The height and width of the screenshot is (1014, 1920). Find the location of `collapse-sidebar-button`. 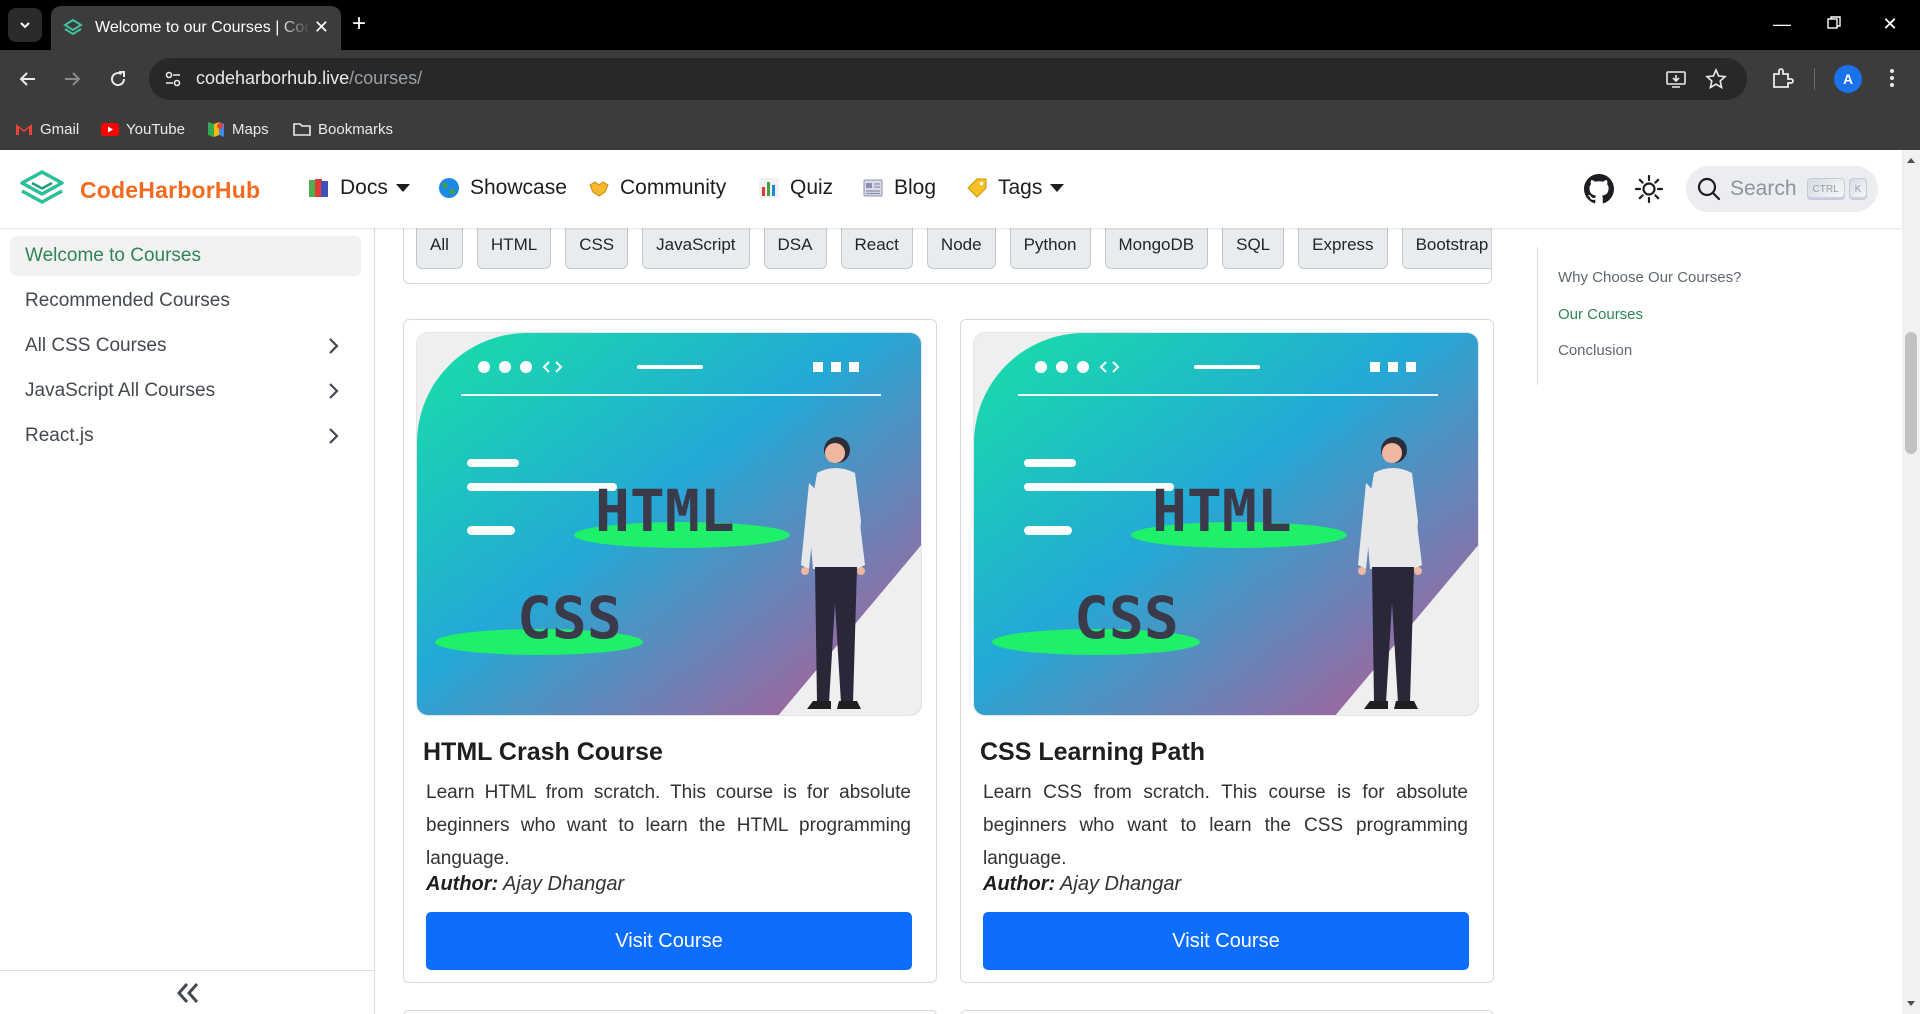

collapse-sidebar-button is located at coordinates (187, 992).